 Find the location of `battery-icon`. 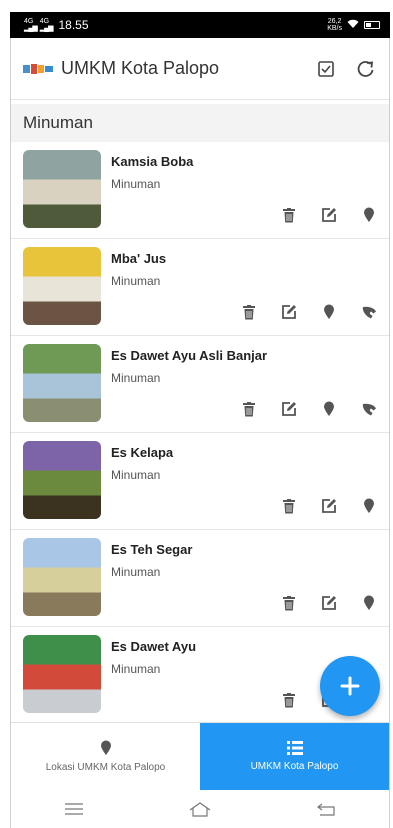

battery-icon is located at coordinates (372, 25).